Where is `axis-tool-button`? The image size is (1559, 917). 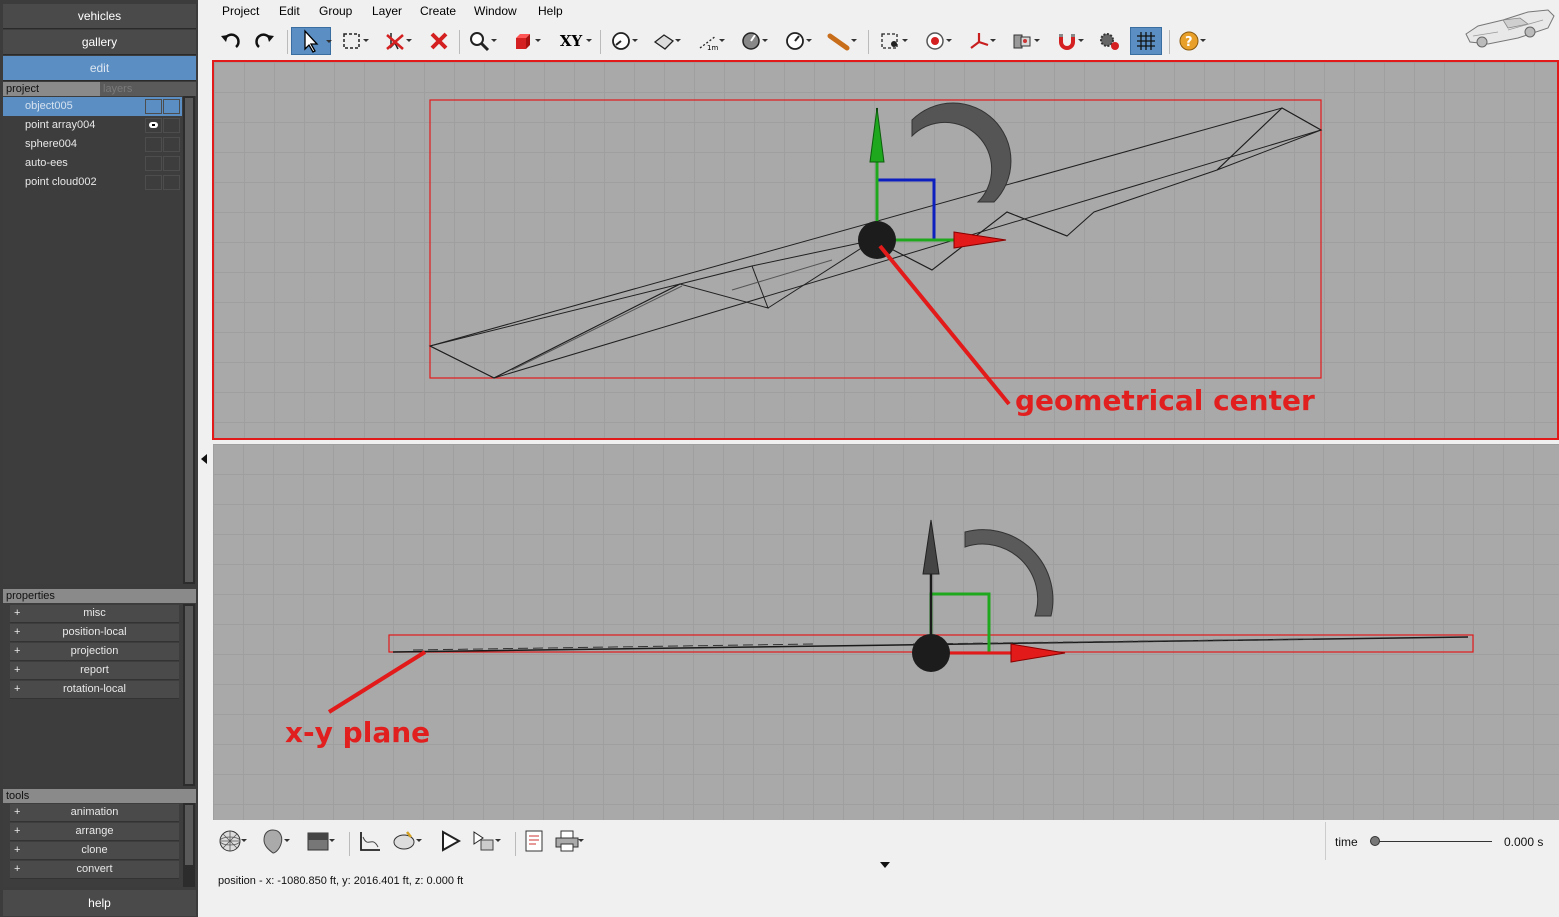 axis-tool-button is located at coordinates (980, 41).